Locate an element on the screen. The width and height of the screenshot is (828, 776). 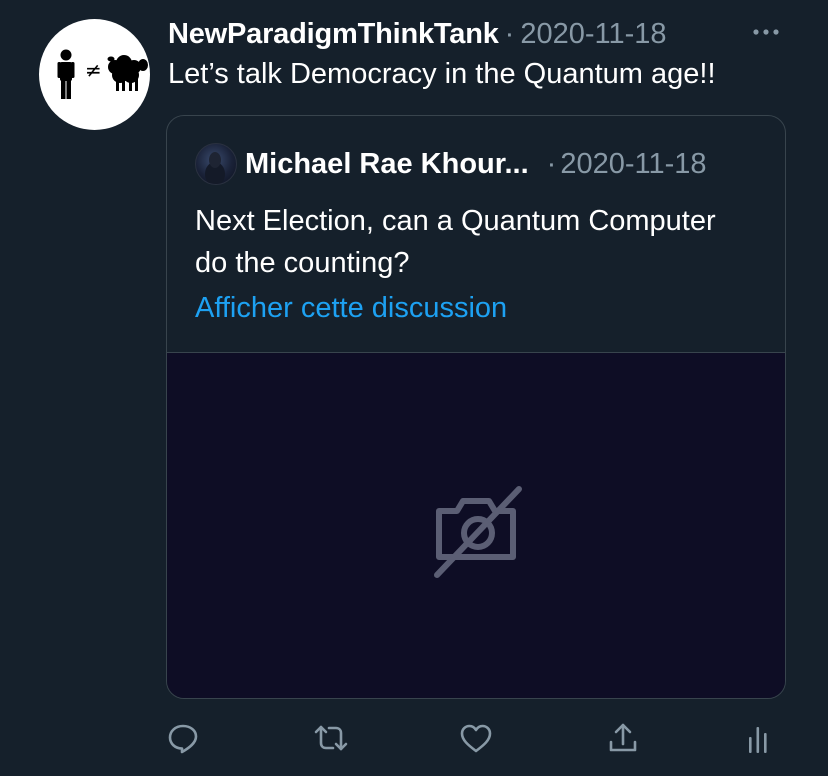
show-thread-link: Afficher cette discussion is located at coordinates (351, 308).